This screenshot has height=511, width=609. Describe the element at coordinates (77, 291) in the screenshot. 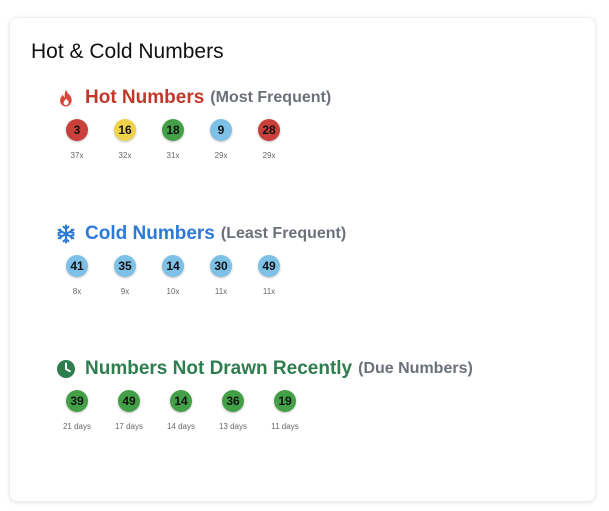

I see `frequency-label: 8x` at that location.